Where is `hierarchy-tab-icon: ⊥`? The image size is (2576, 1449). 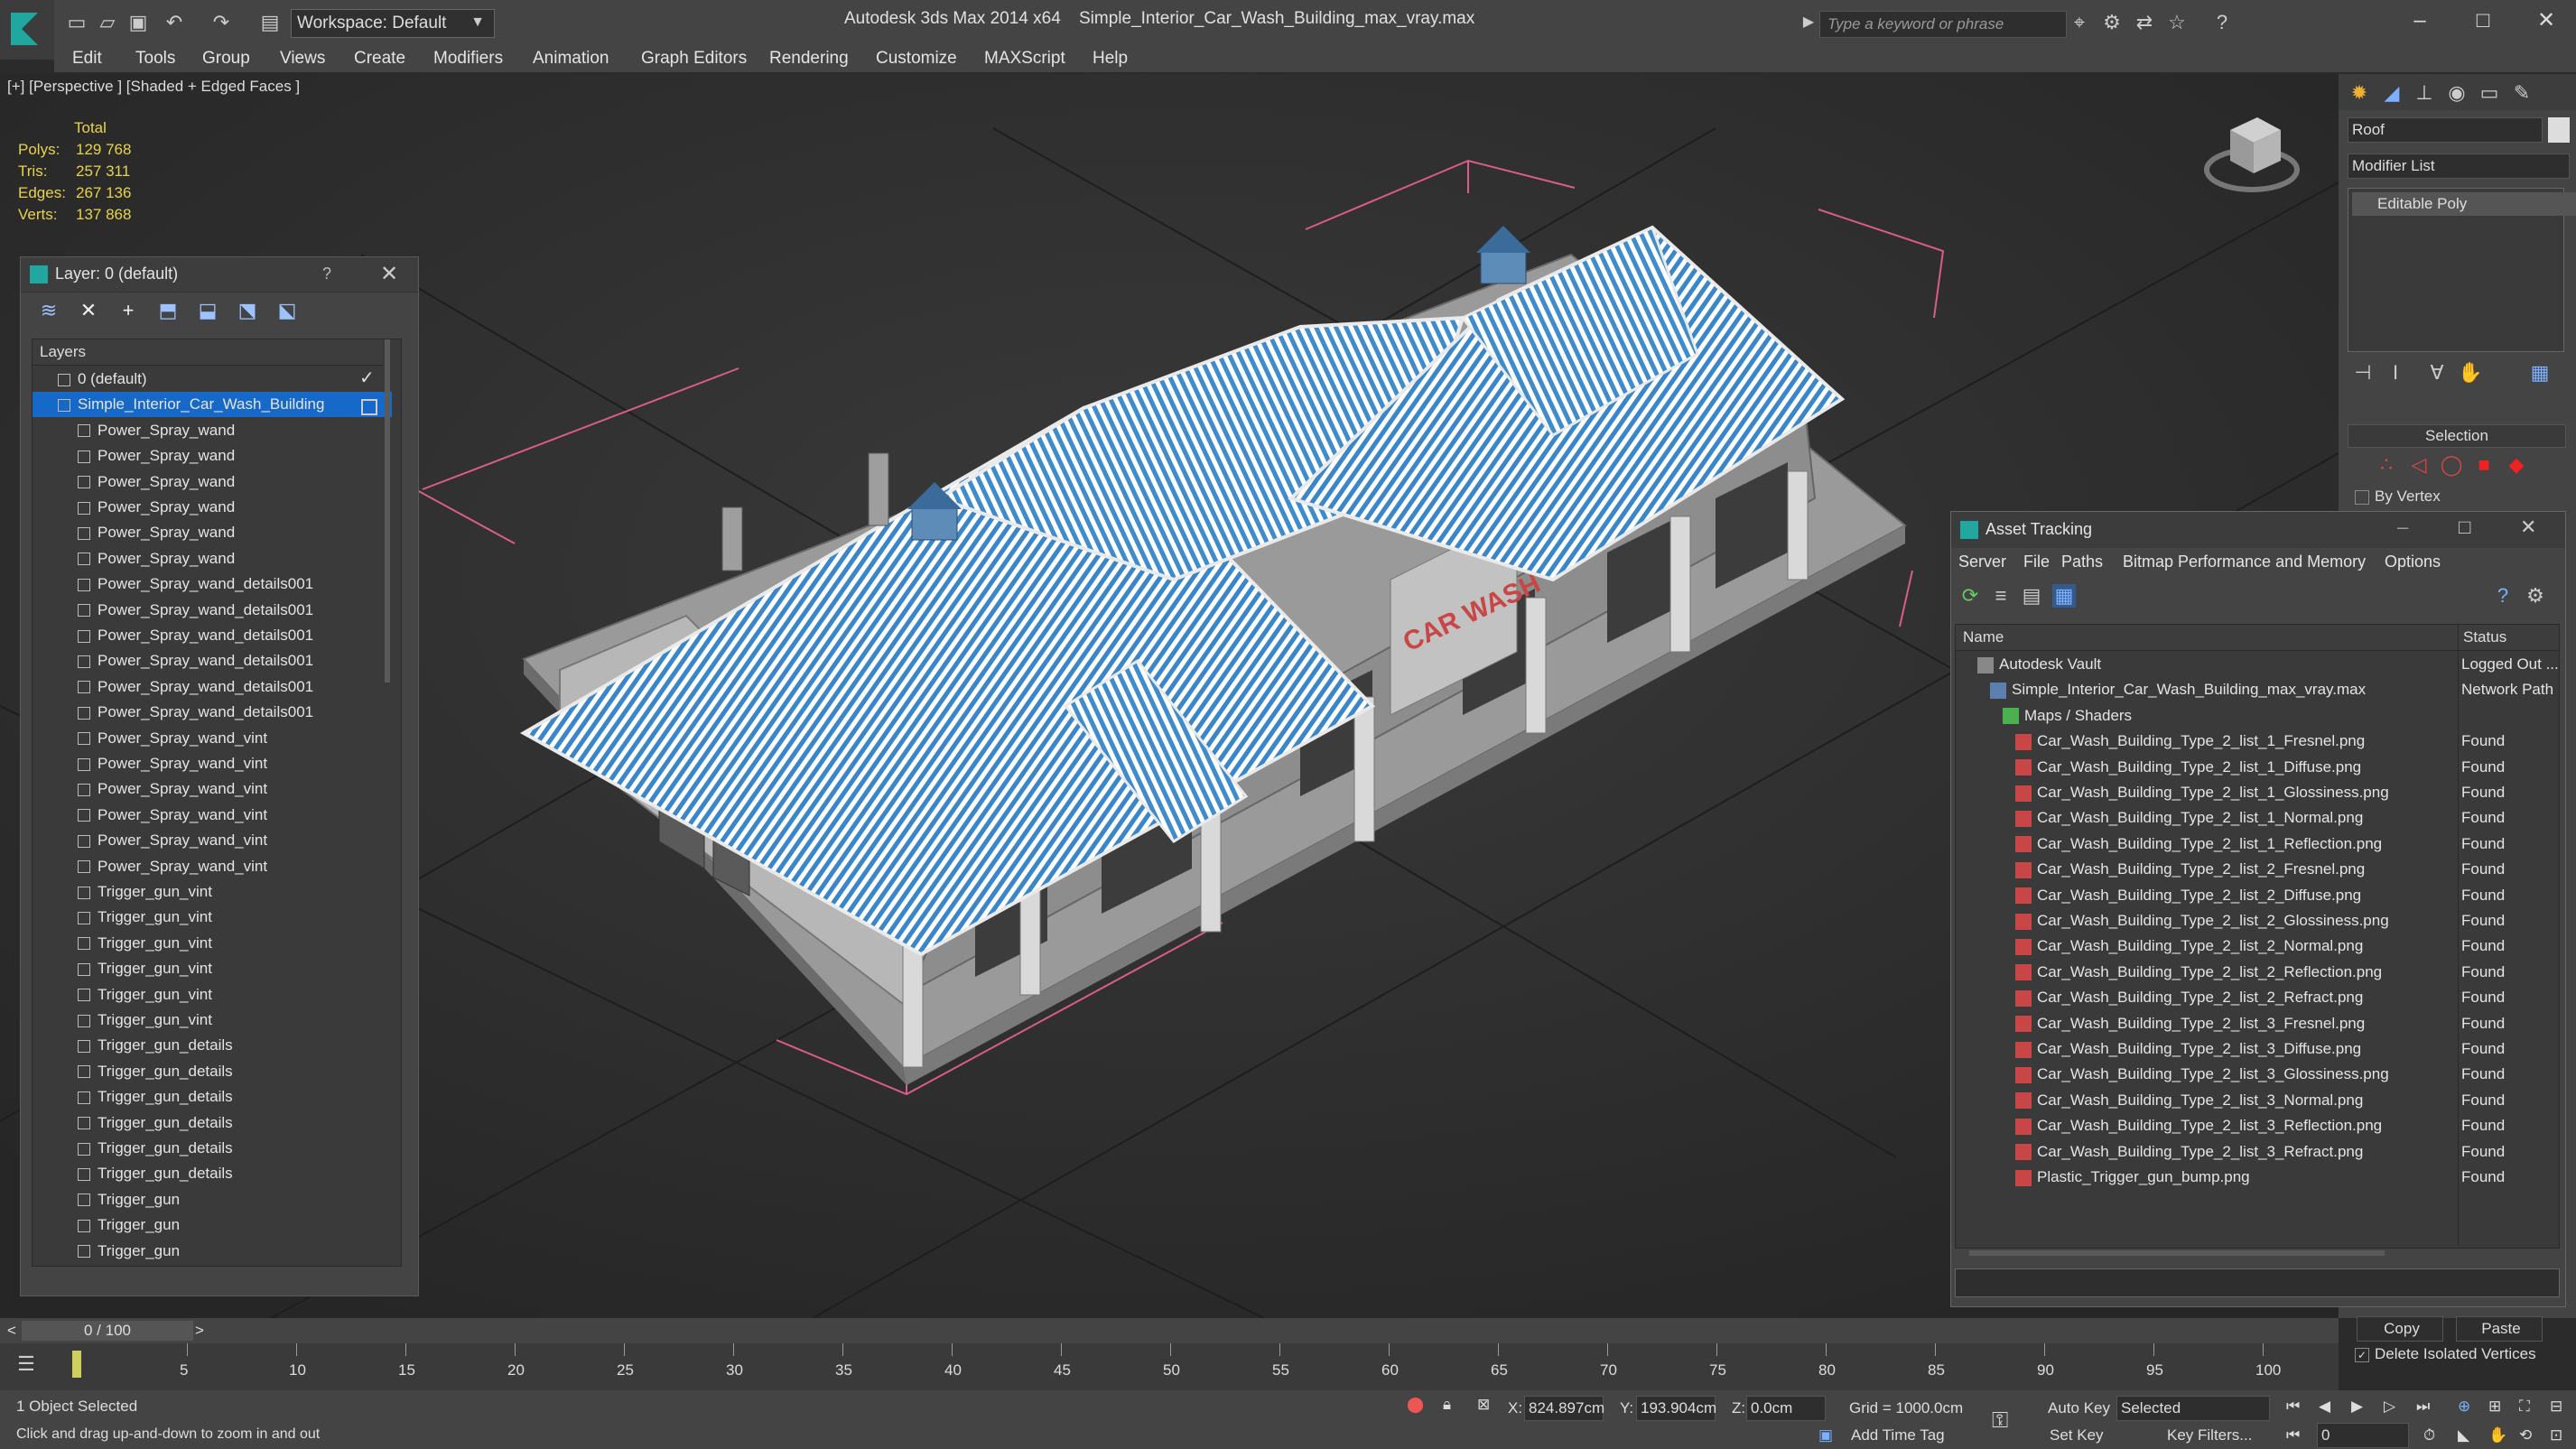
hierarchy-tab-icon: ⊥ is located at coordinates (2424, 93).